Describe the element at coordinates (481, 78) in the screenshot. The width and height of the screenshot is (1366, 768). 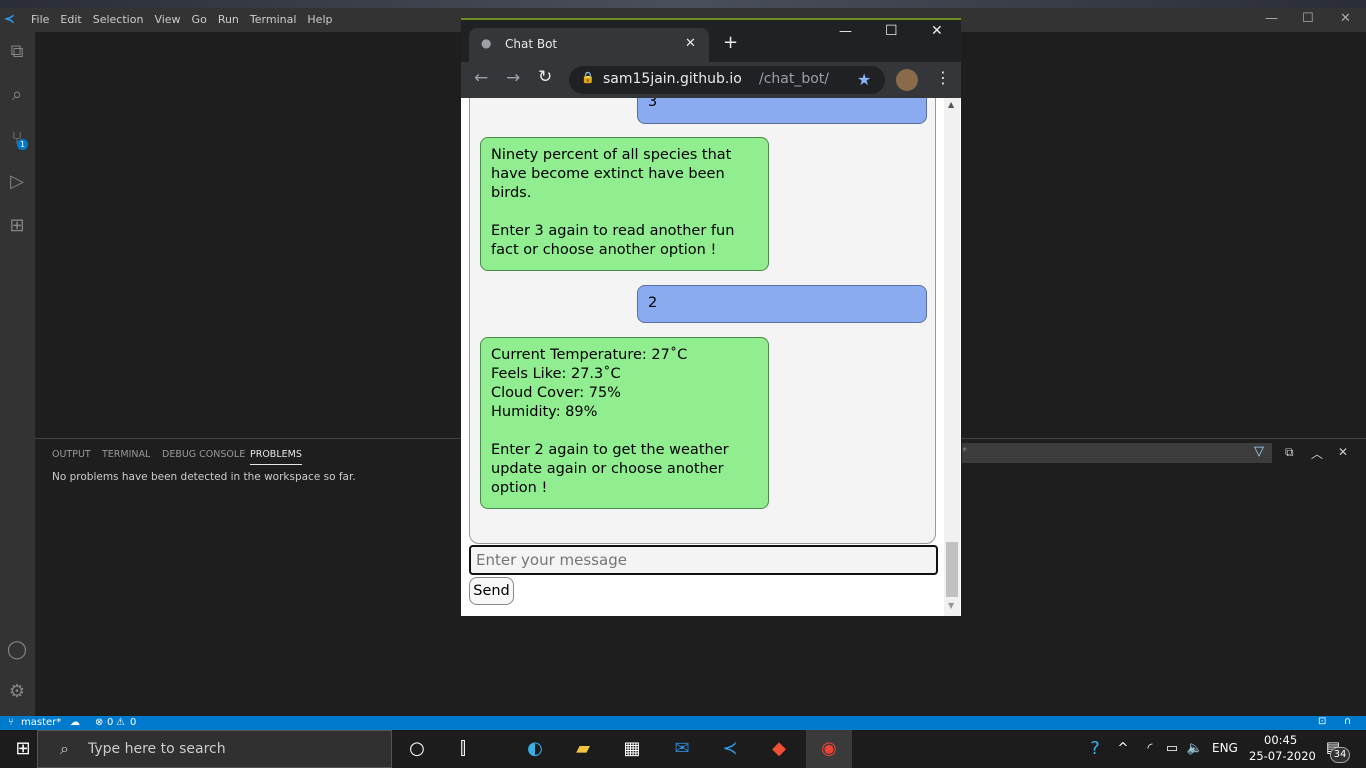
I see `back-icon: ←` at that location.